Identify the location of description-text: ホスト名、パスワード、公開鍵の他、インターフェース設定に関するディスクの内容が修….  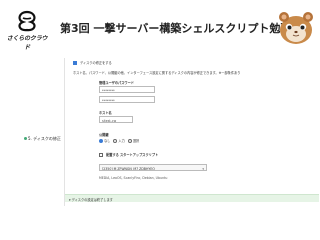
(157, 73).